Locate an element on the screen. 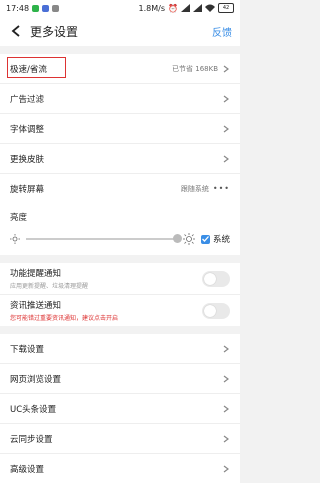 The height and width of the screenshot is (483, 320). status-time: 17:48 is located at coordinates (18, 8).